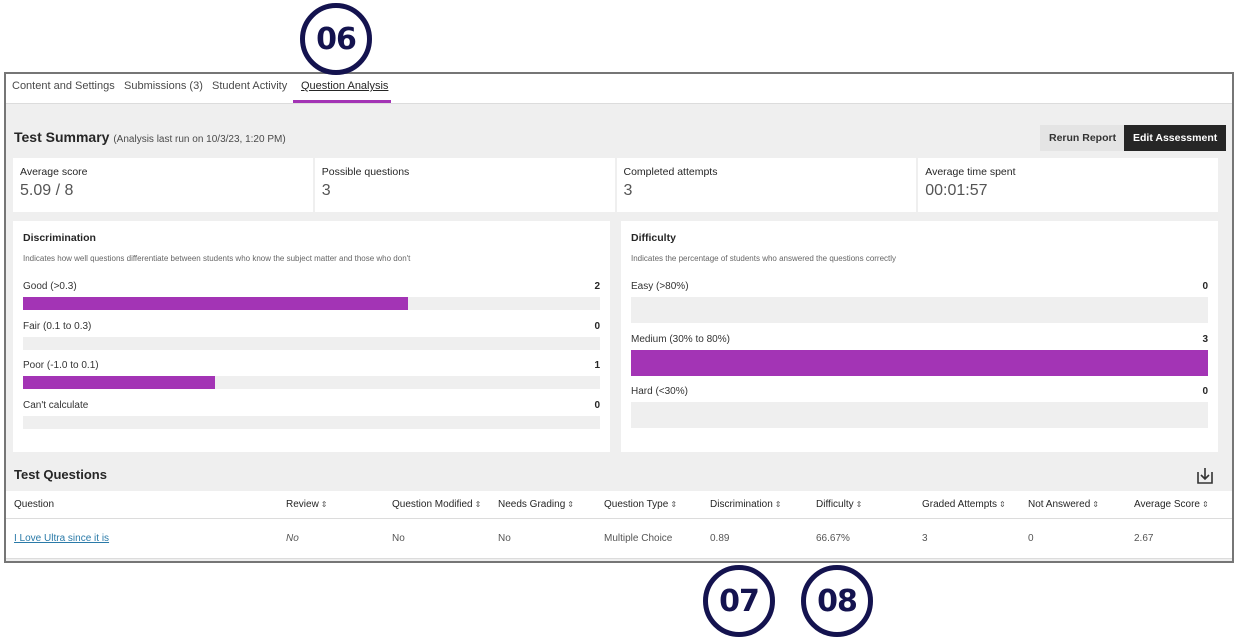 The height and width of the screenshot is (643, 1237). Describe the element at coordinates (63, 92) in the screenshot. I see `tab-content-and-settings: Content and Settings` at that location.